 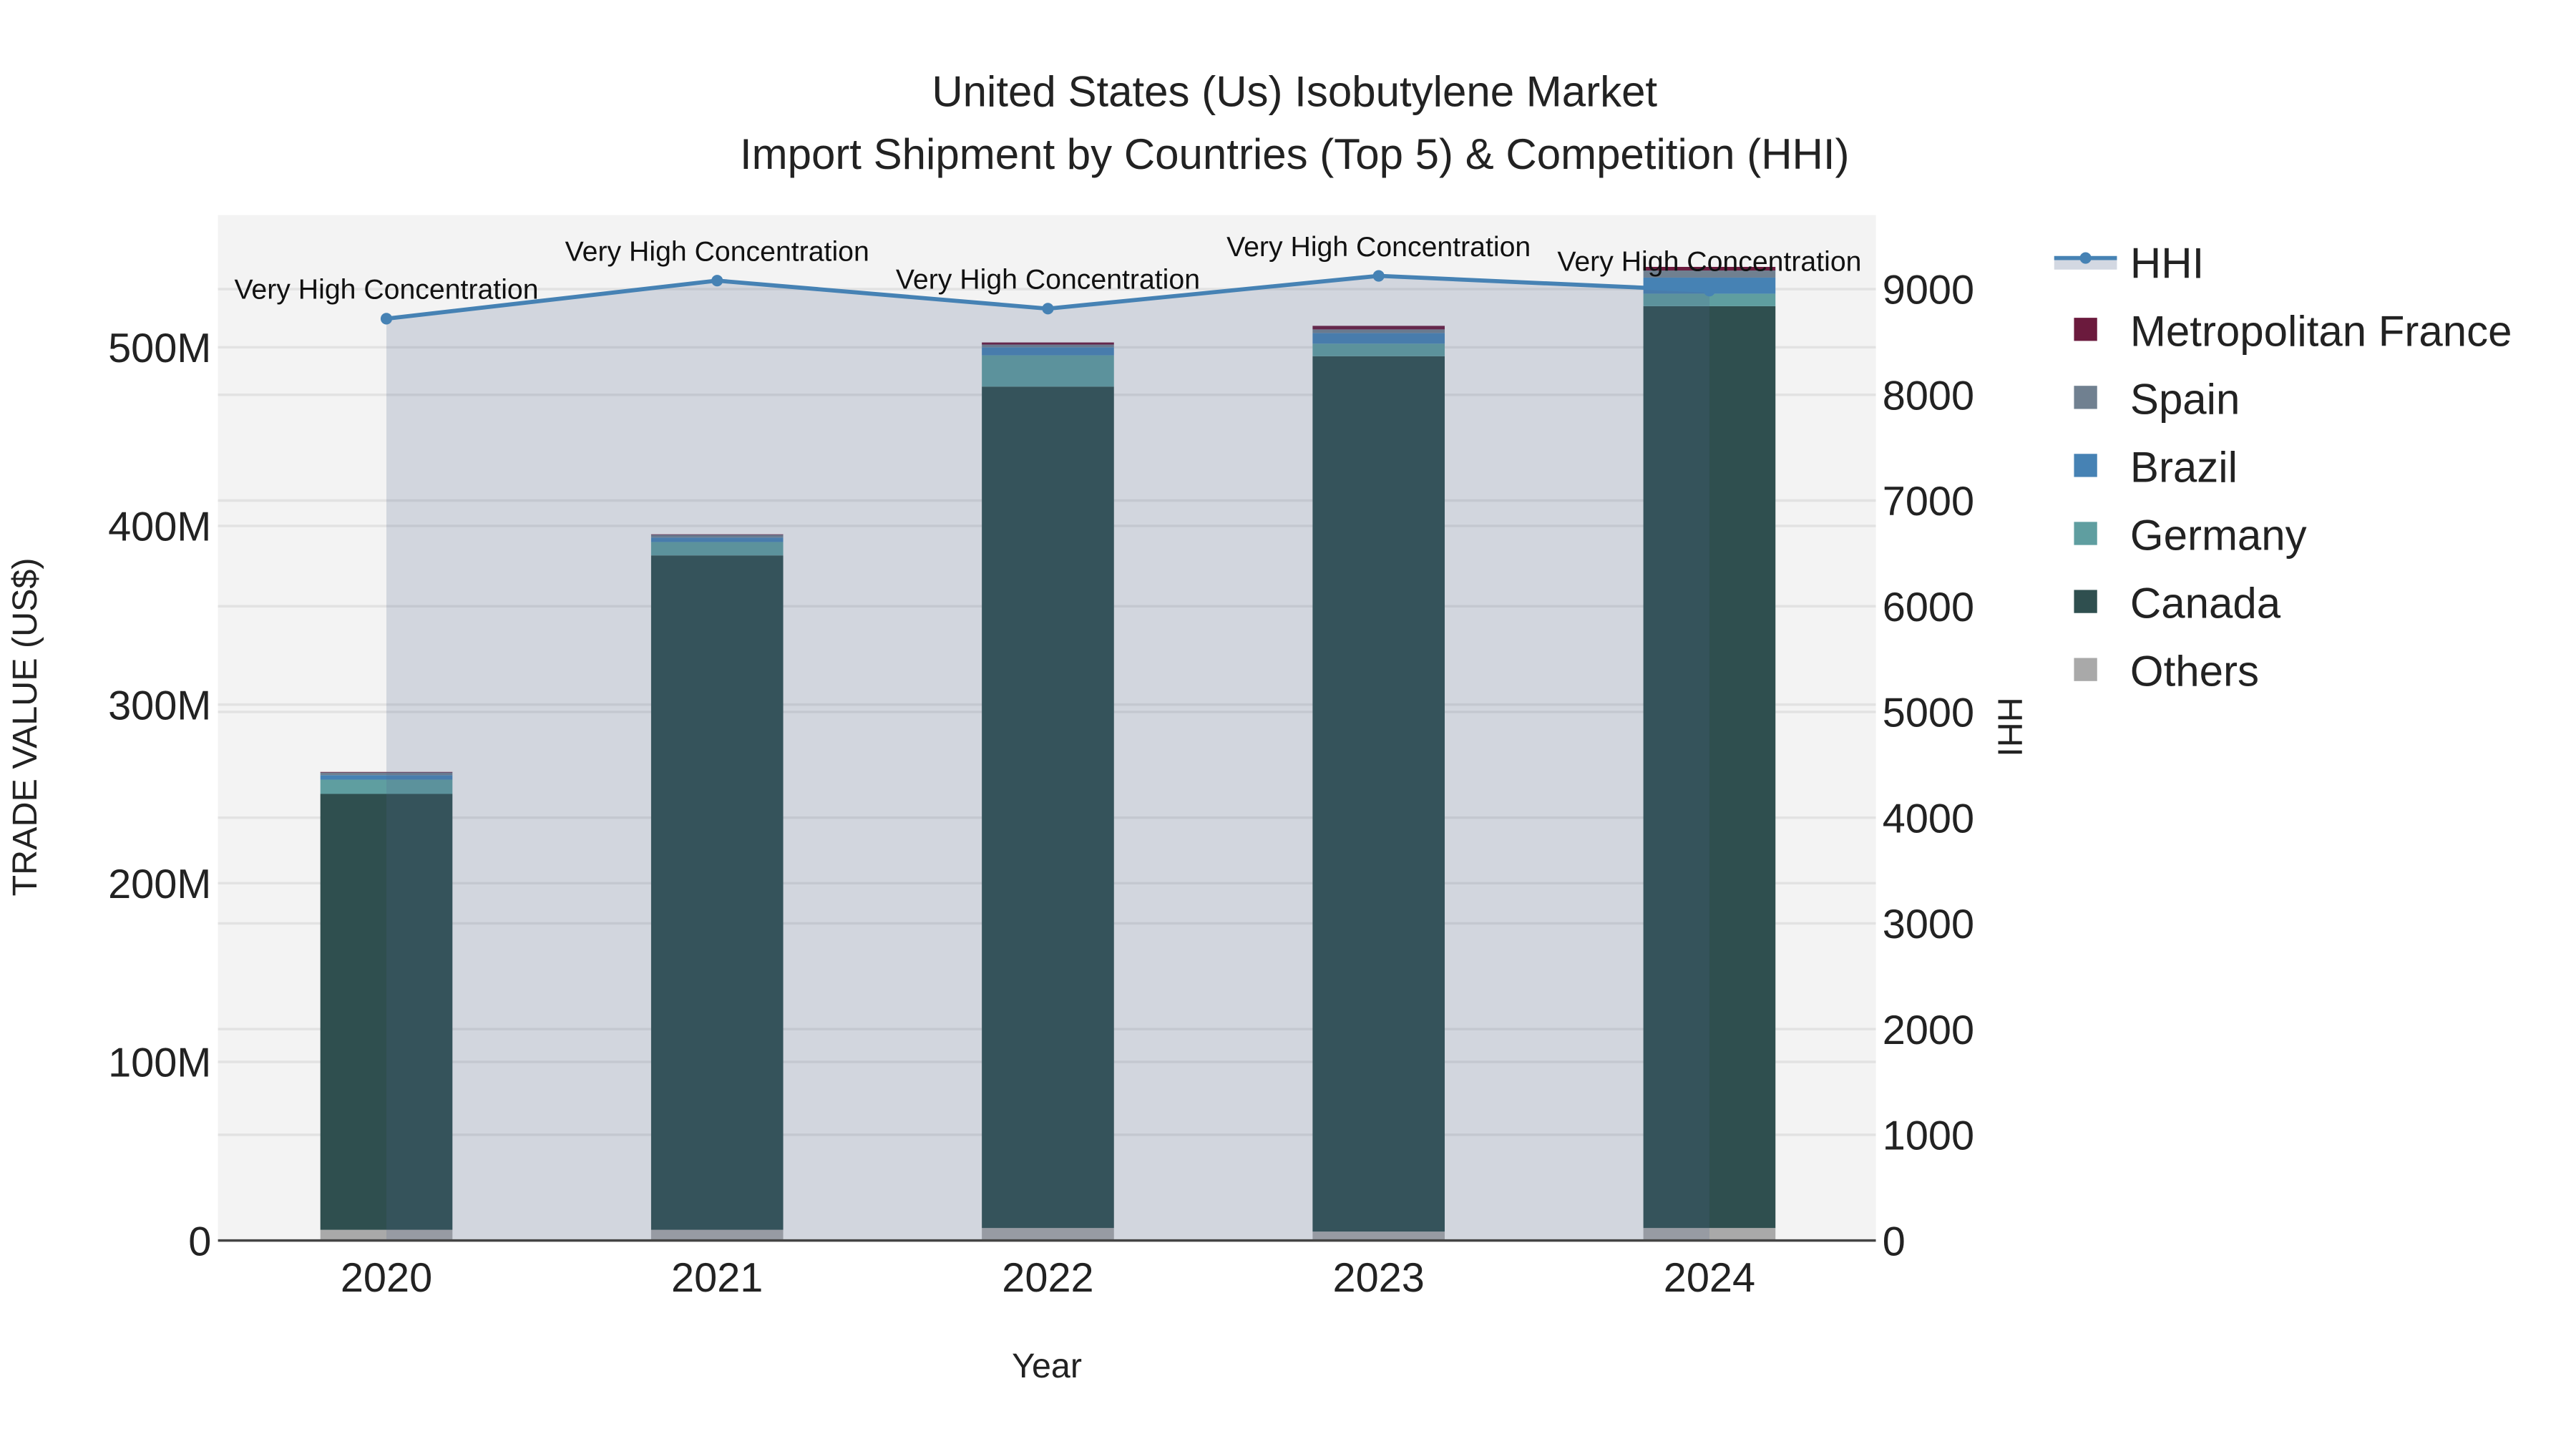 I want to click on legend-hhi-marker, so click(x=2085, y=258).